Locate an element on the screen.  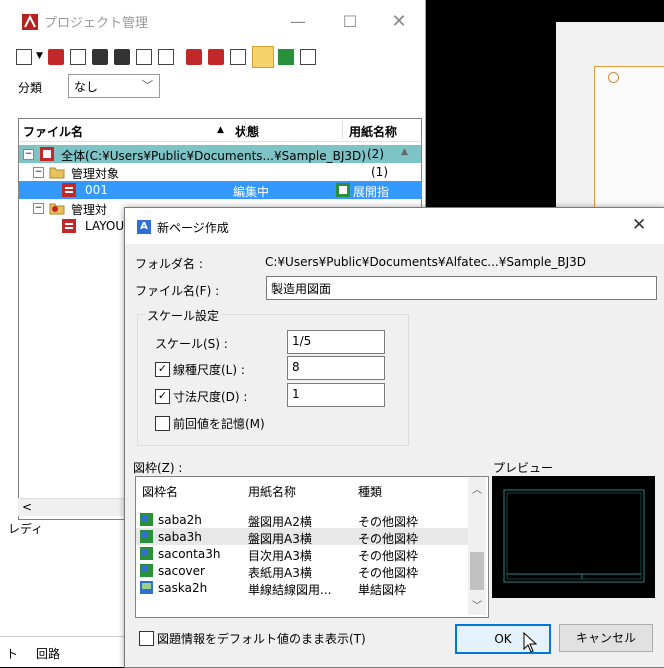
column-separator is located at coordinates (245, 130).